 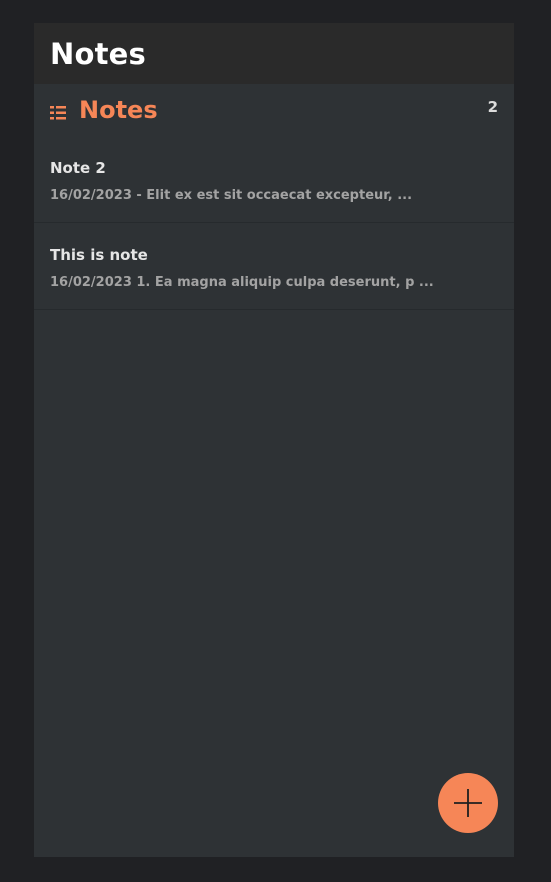 I want to click on notes-count: 2, so click(x=492, y=107).